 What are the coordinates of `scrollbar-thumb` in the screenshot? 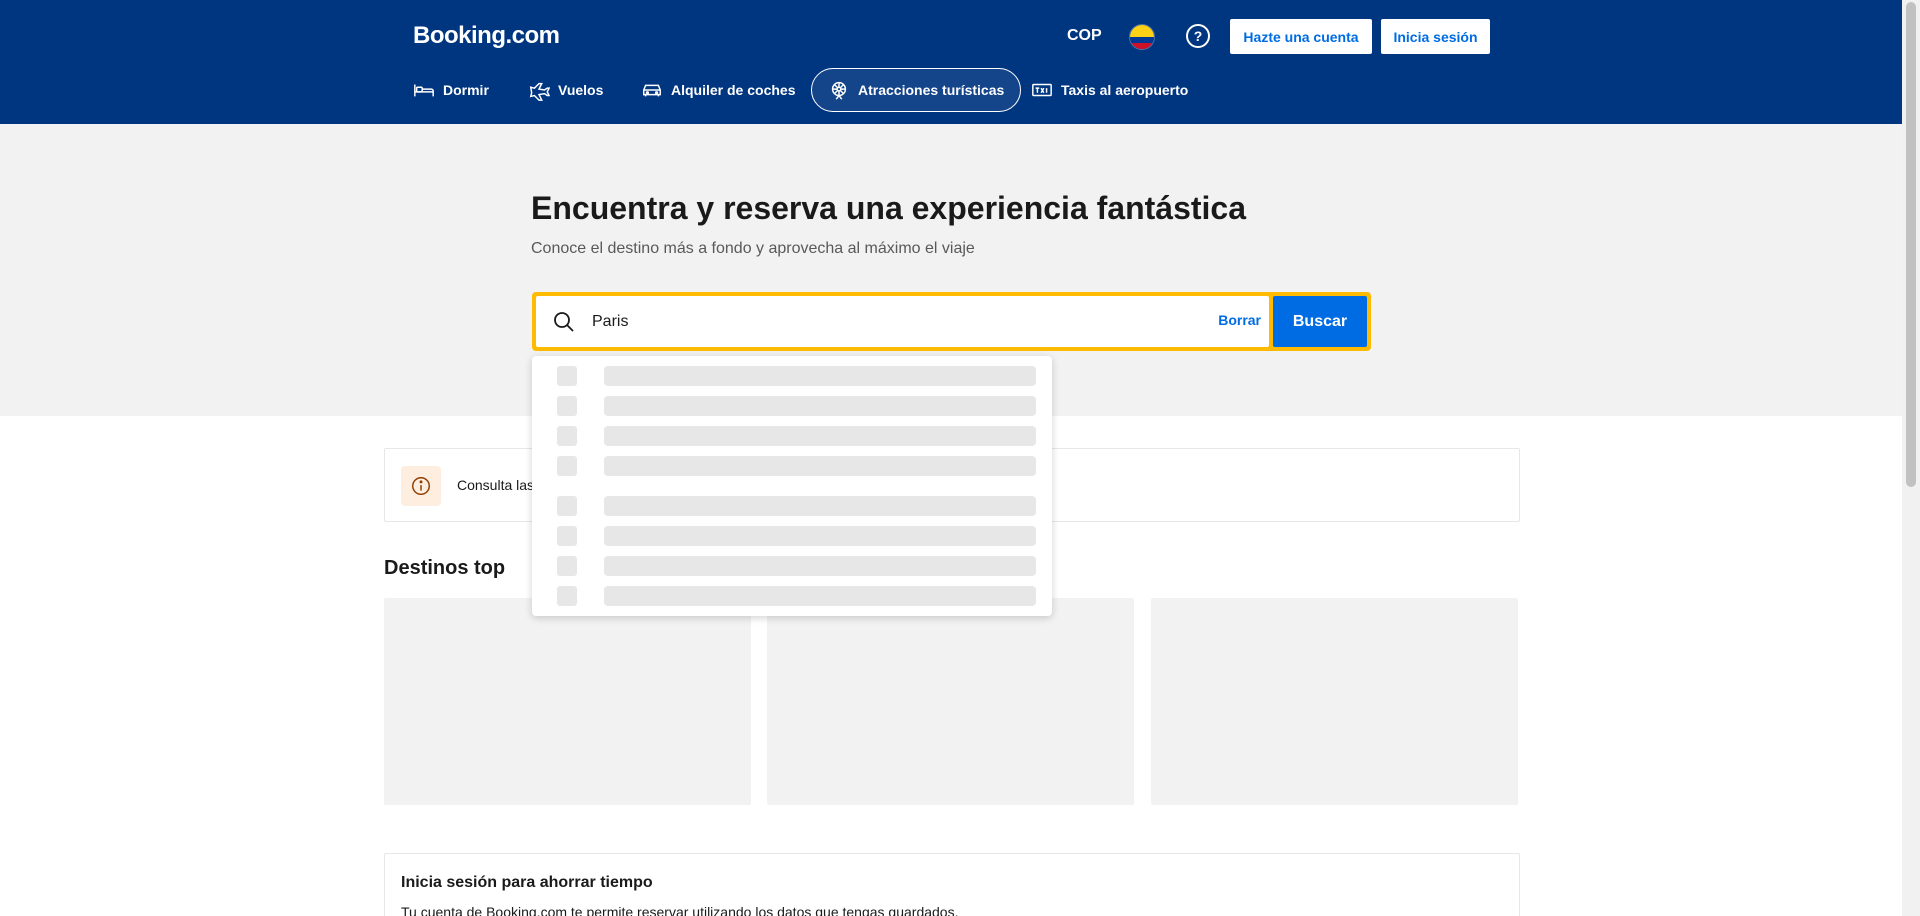 It's located at (1911, 244).